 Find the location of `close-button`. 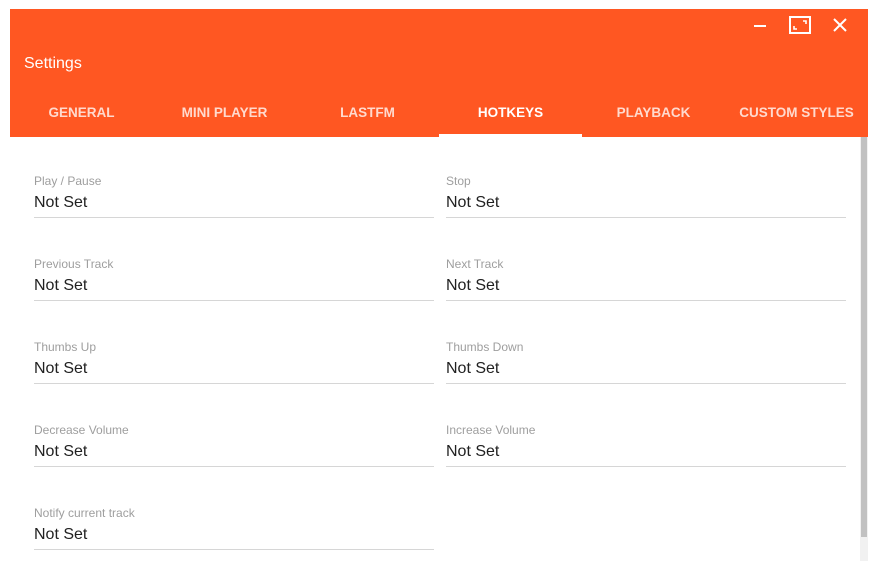

close-button is located at coordinates (840, 25).